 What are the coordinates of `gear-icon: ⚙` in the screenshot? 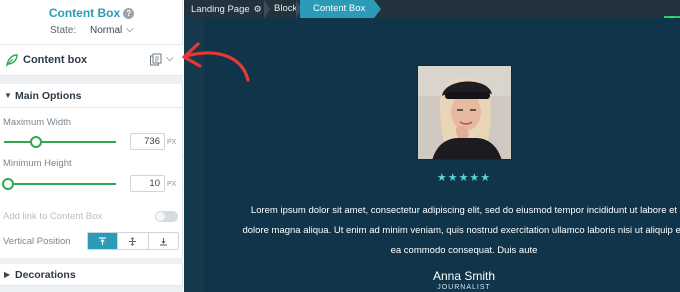 It's located at (258, 9).